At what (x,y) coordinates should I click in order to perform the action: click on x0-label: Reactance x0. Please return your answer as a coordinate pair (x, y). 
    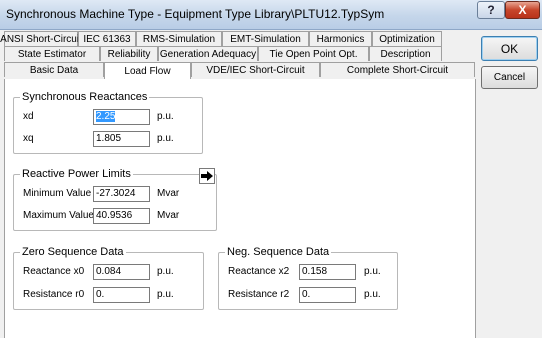
    Looking at the image, I should click on (54, 271).